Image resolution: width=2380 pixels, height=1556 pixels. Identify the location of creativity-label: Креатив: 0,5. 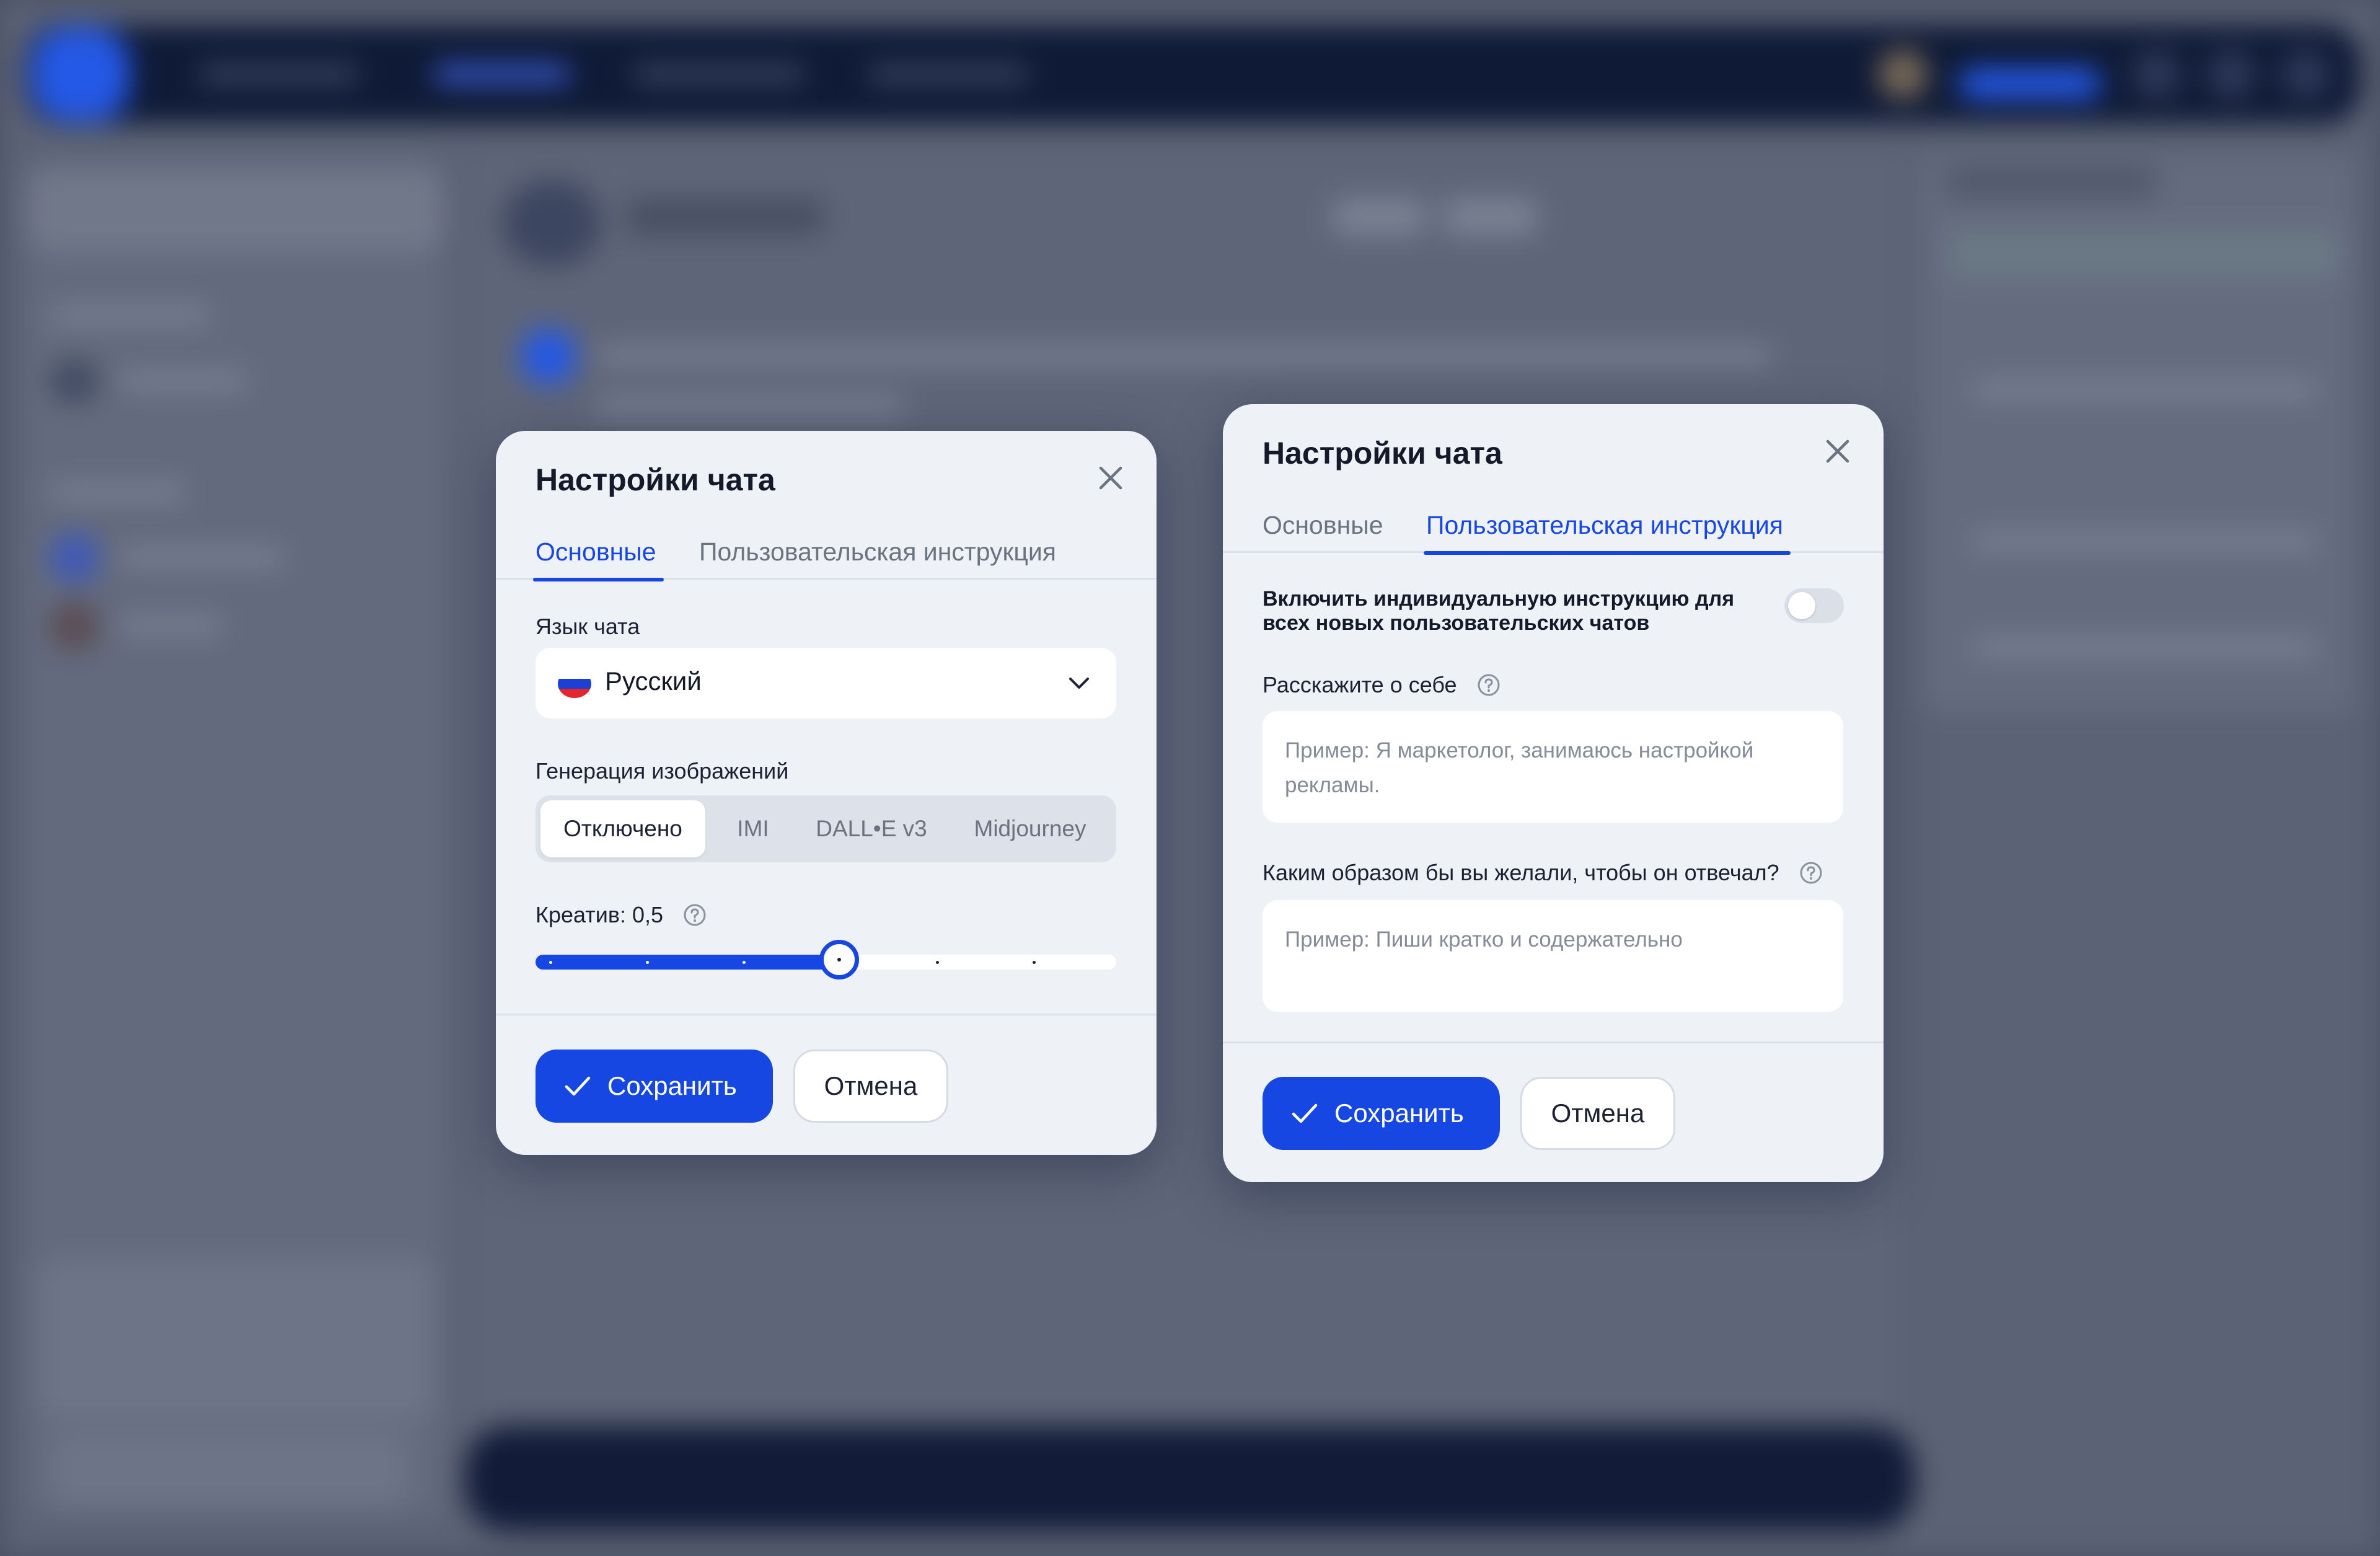
(600, 914).